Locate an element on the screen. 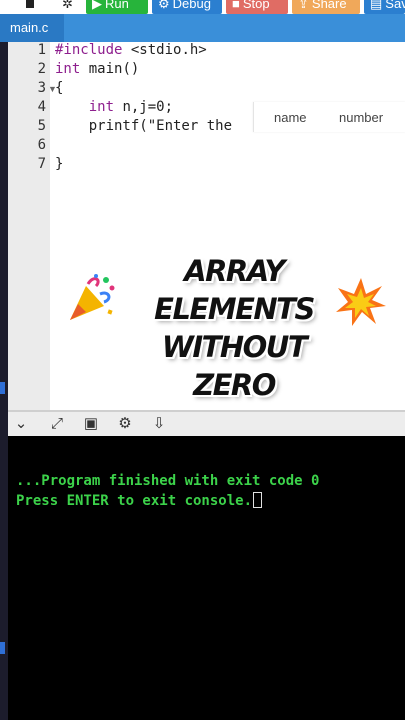  save-icon: ▤ is located at coordinates (376, 5).